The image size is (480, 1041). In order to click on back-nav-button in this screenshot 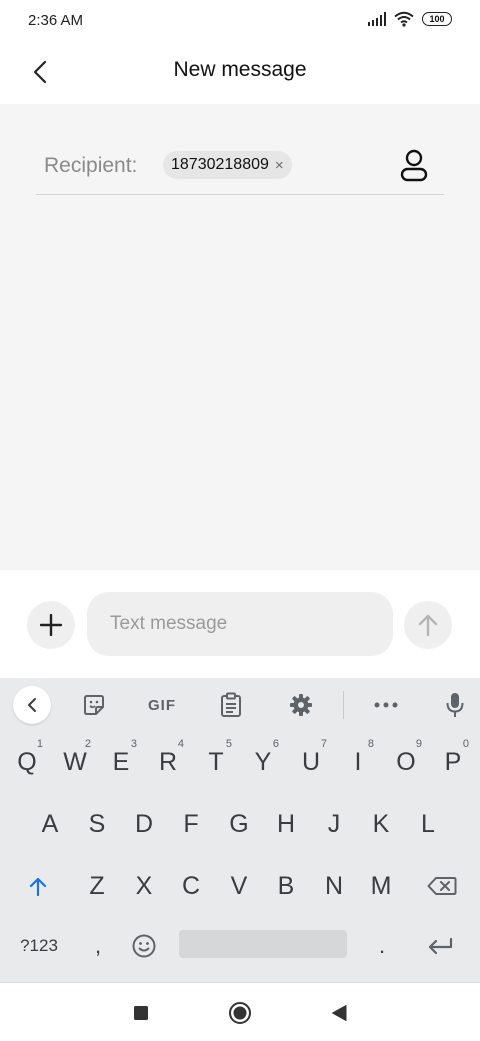, I will do `click(339, 1013)`.